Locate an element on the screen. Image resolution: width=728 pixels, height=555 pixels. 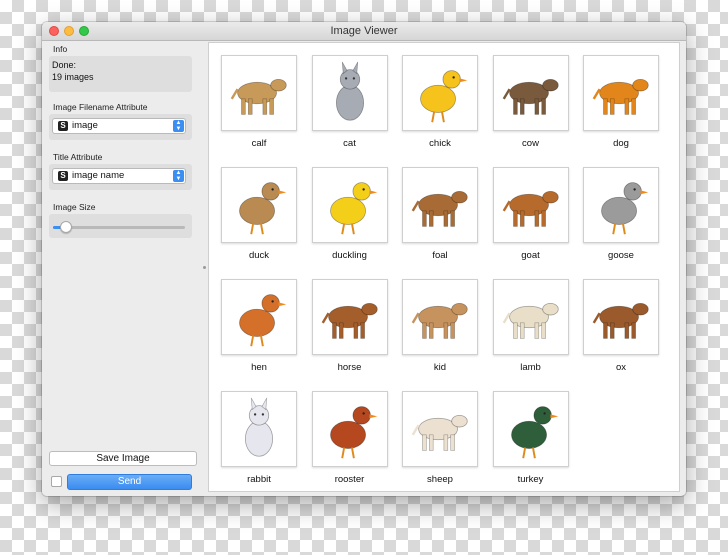
image-caption: lamb is located at coordinates (530, 367).